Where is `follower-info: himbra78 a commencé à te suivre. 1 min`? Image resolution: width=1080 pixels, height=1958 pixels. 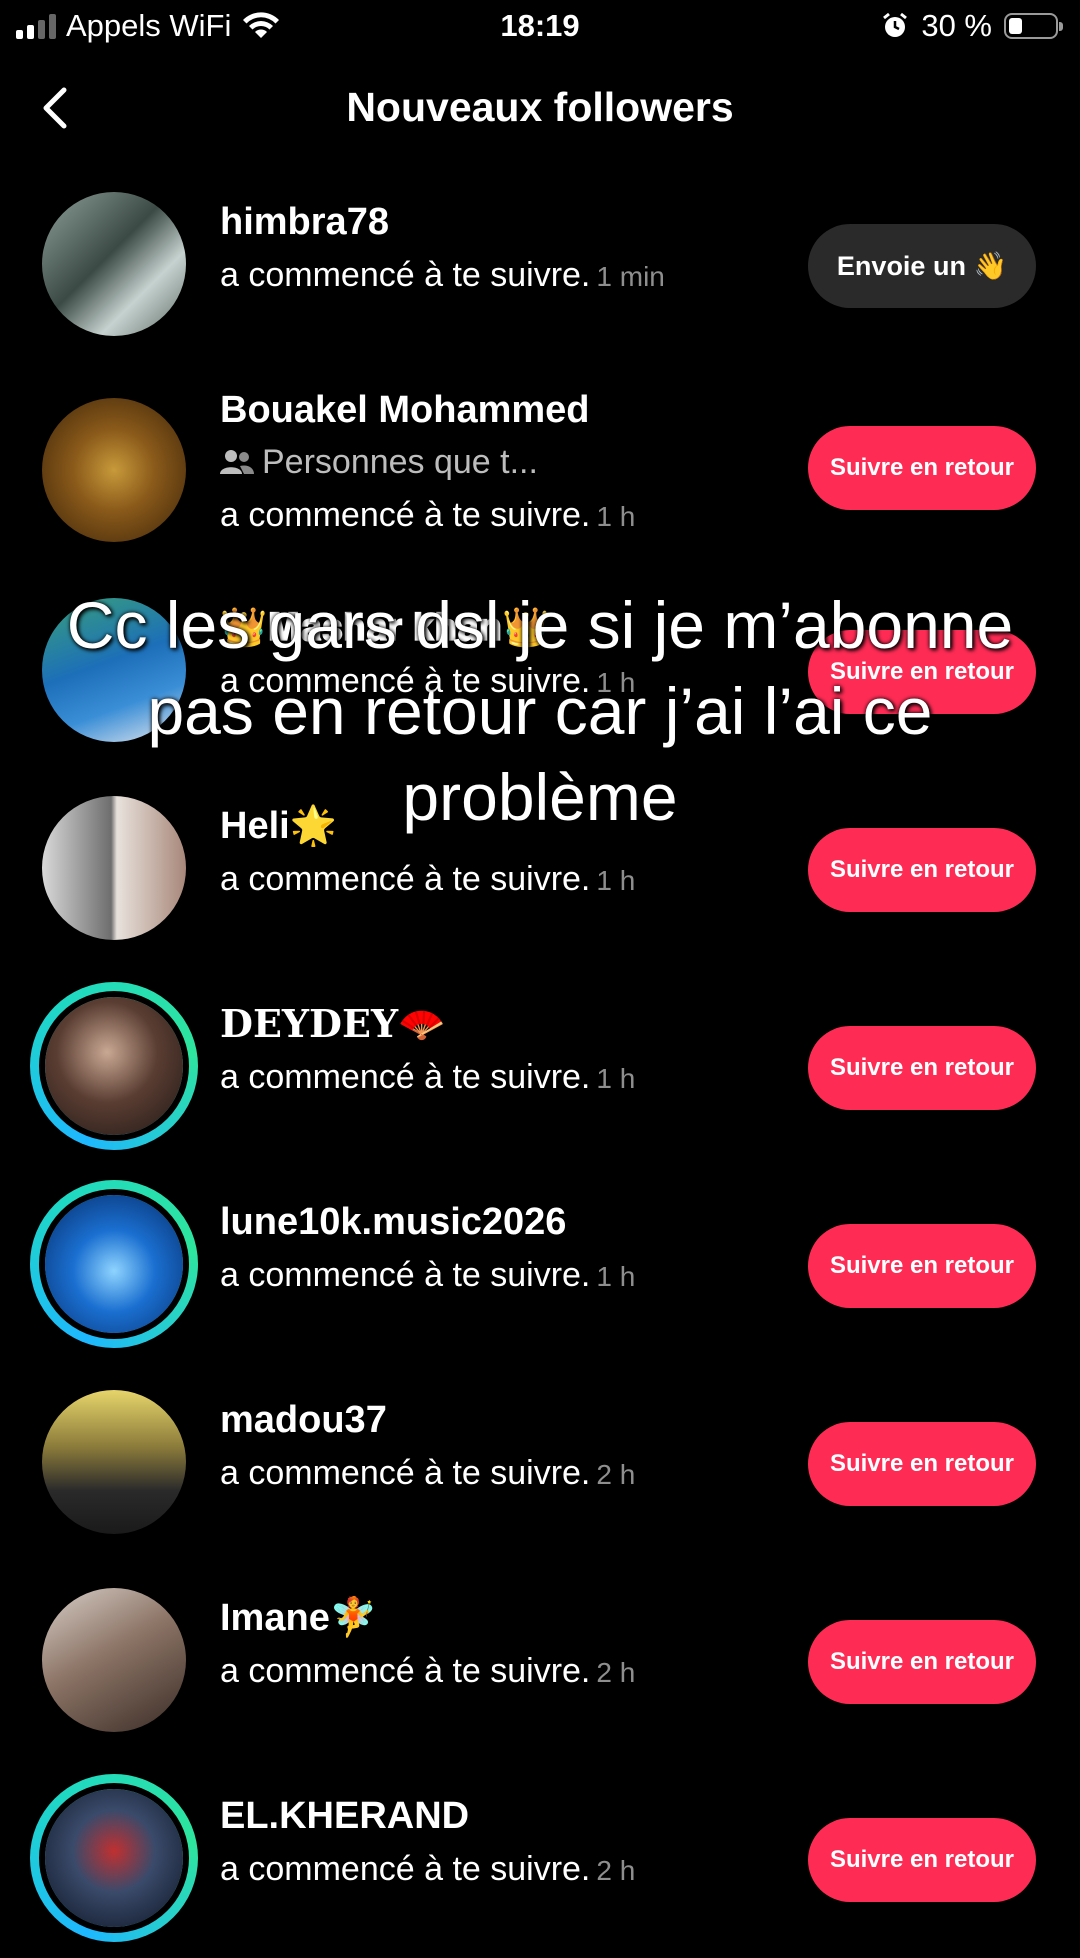
follower-info: himbra78 a commencé à te suivre. 1 min is located at coordinates (520, 250).